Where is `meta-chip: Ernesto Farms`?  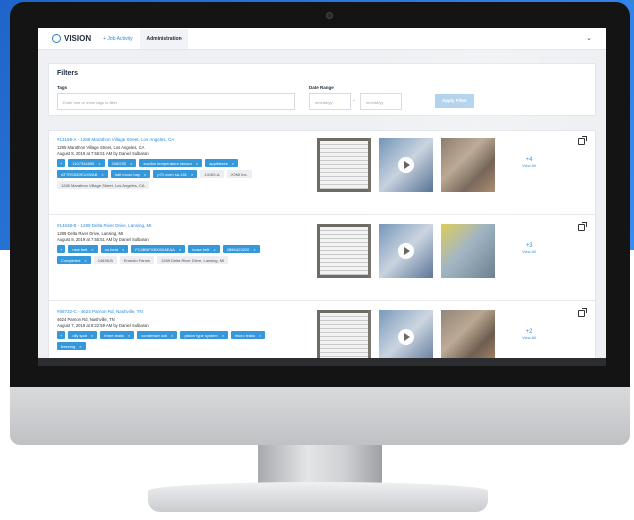
meta-chip: Ernesto Farms is located at coordinates (137, 260).